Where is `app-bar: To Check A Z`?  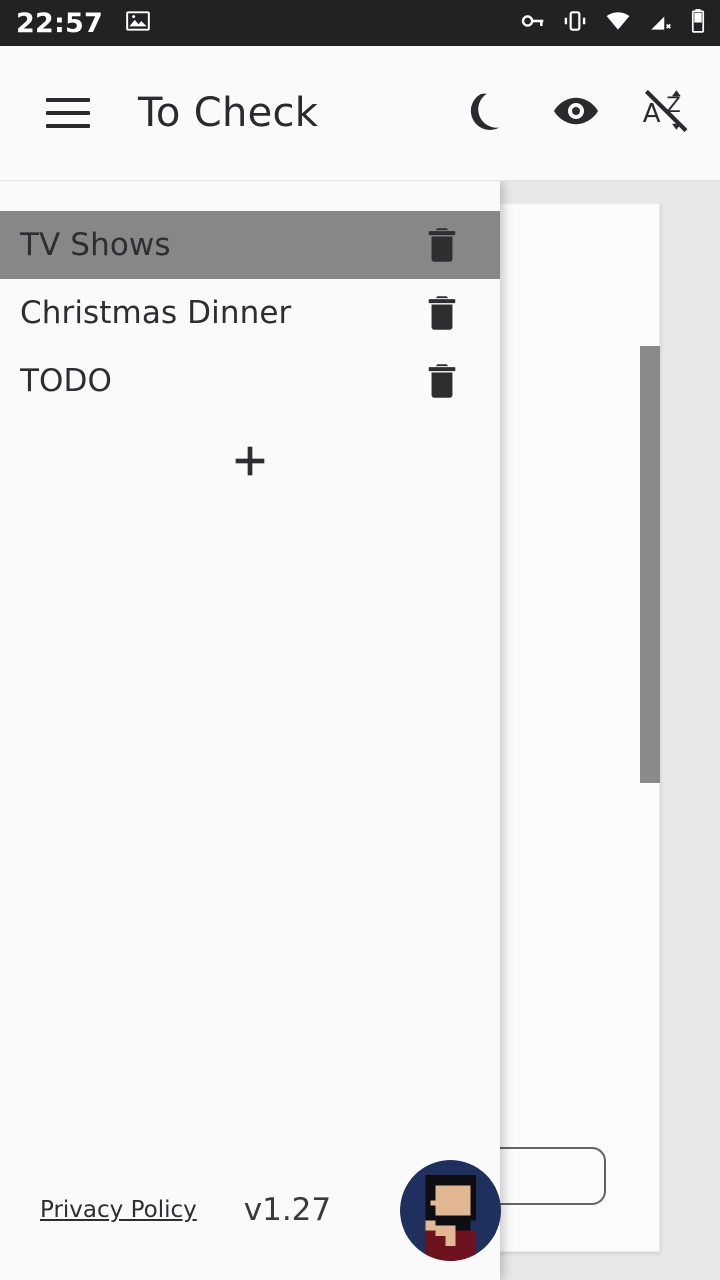
app-bar: To Check A Z is located at coordinates (360, 113).